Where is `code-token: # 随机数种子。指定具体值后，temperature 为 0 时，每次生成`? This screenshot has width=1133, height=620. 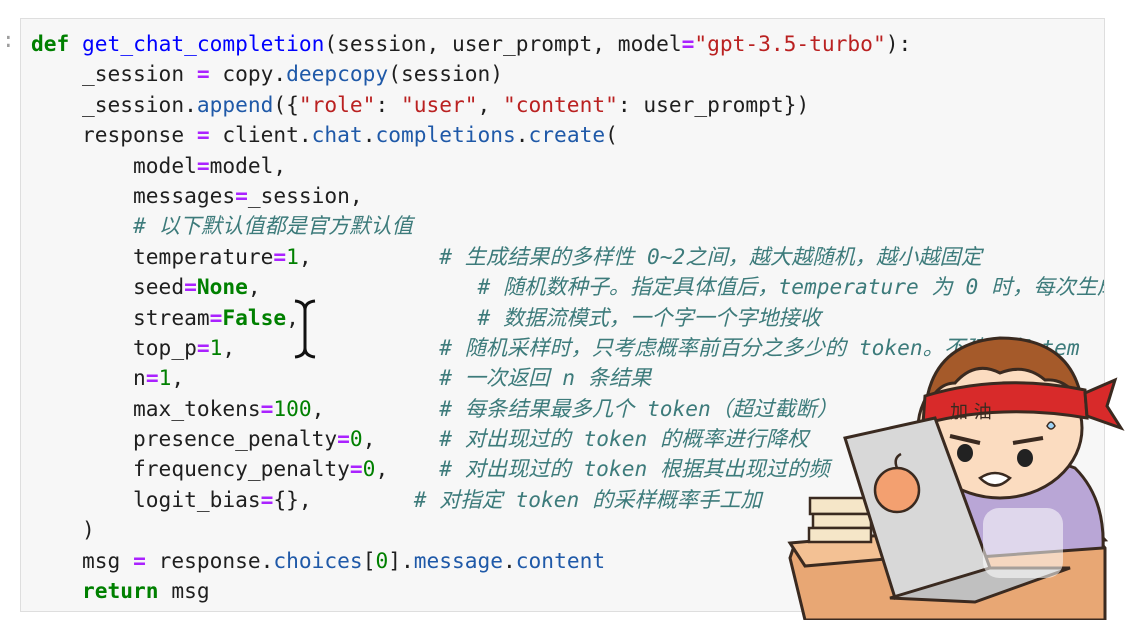 code-token: # 随机数种子。指定具体值后，temperature 为 0 时，每次生成 is located at coordinates (791, 287).